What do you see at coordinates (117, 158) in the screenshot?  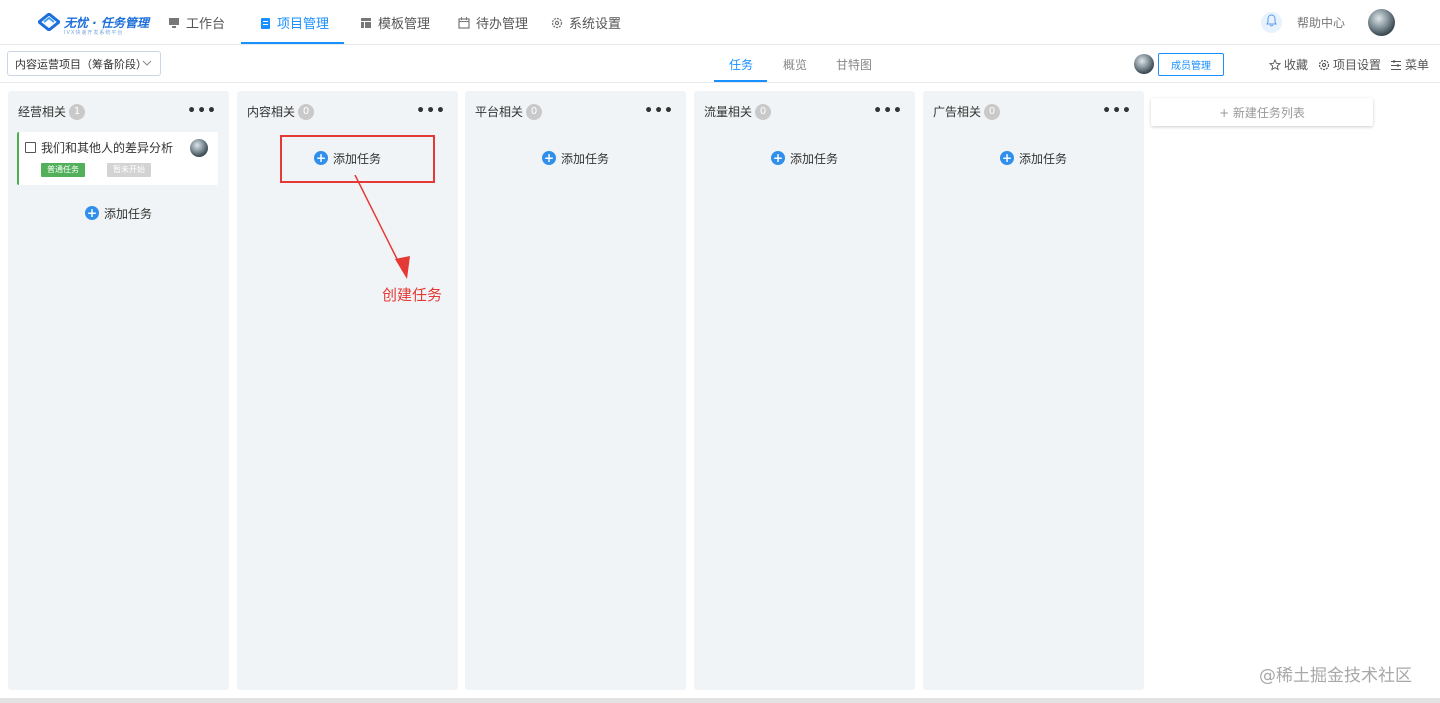 I see `task-card: 我们和其他人的差异分析 普通任务 暂未开始` at bounding box center [117, 158].